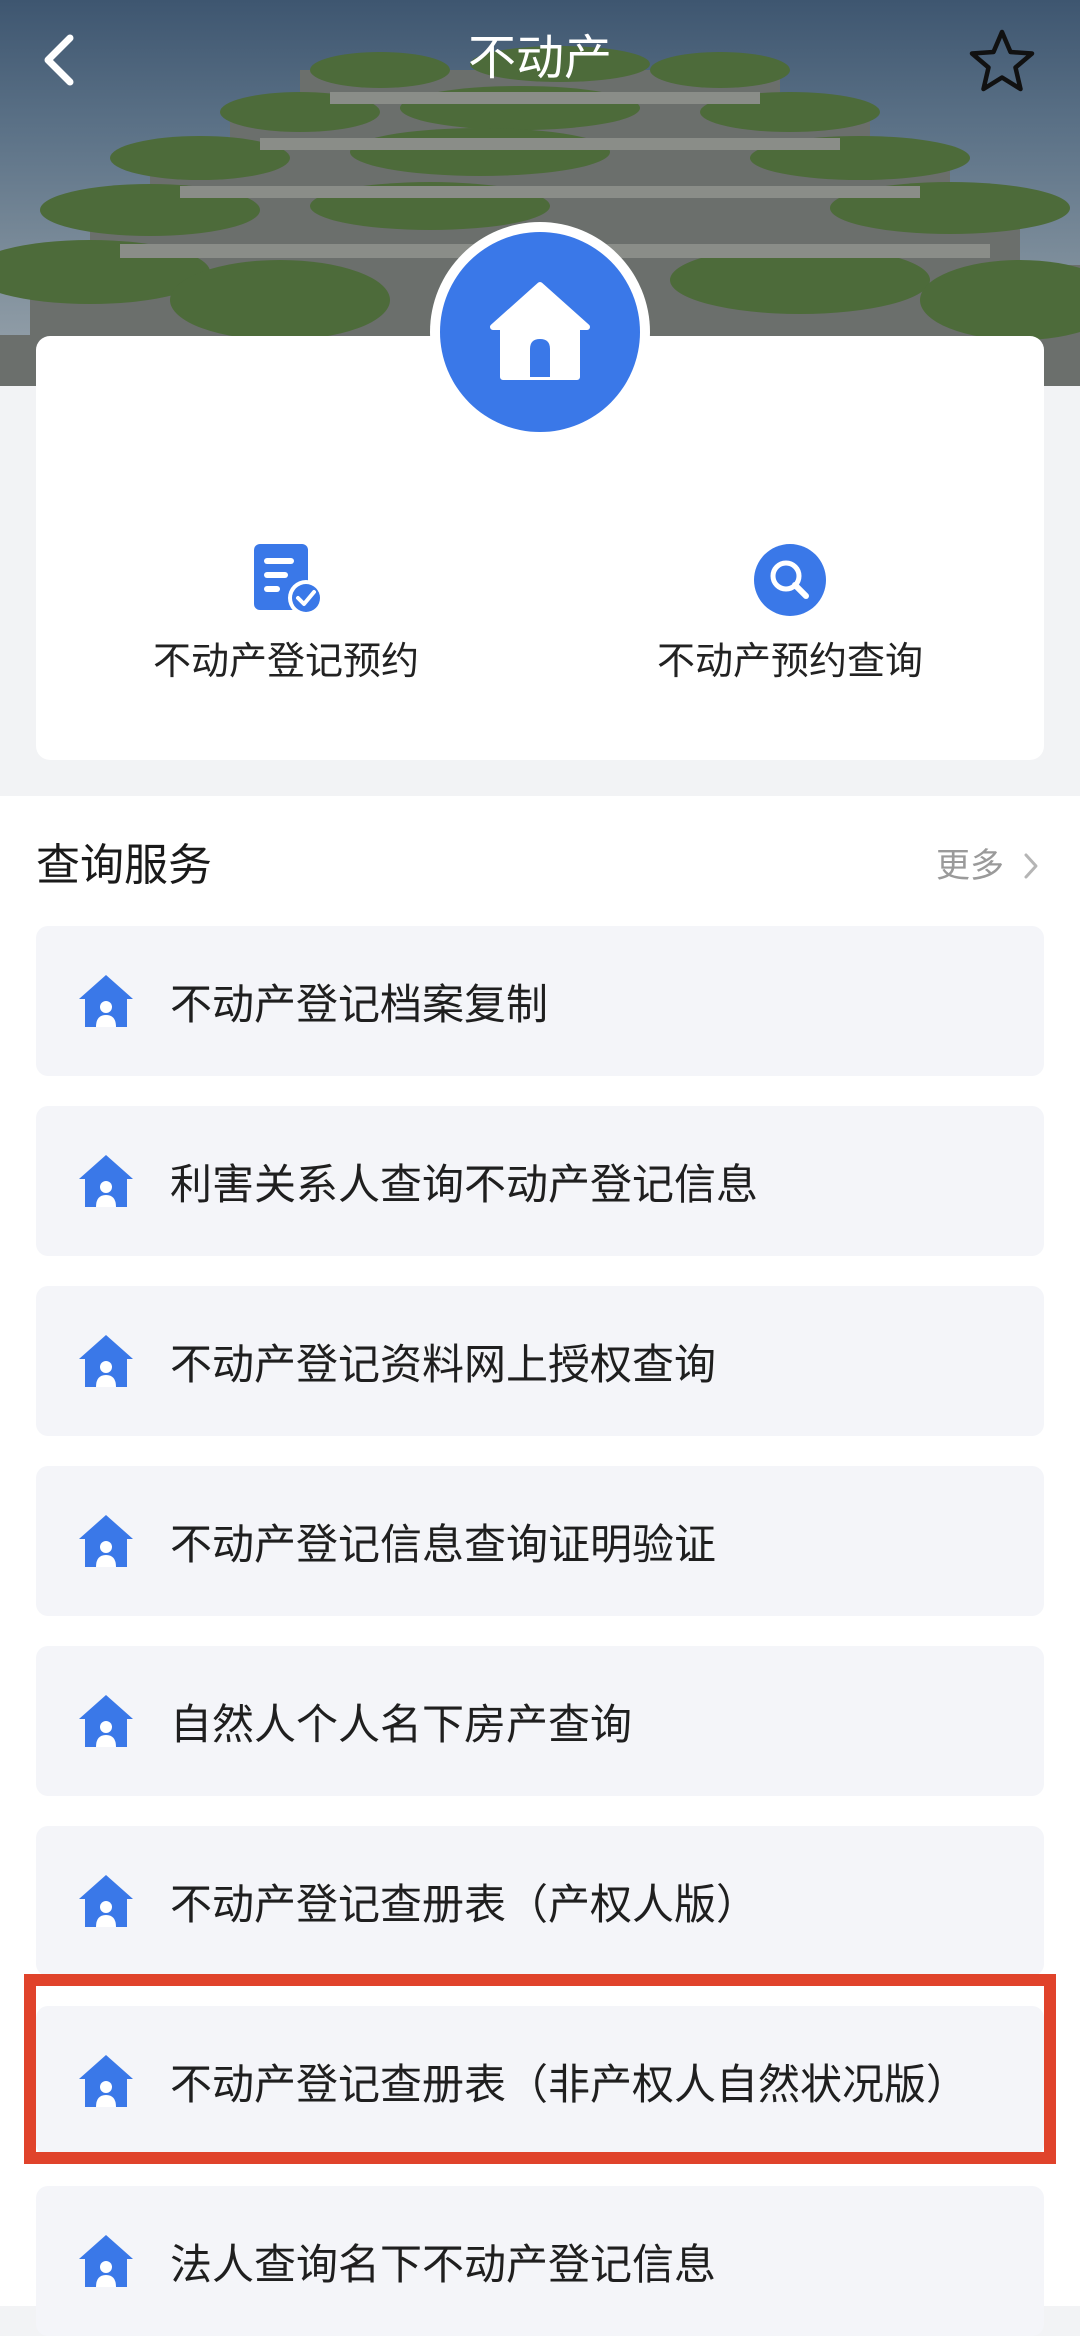 The width and height of the screenshot is (1080, 2336). Describe the element at coordinates (401, 1724) in the screenshot. I see `service-label: 自然人个人名下房产查询` at that location.